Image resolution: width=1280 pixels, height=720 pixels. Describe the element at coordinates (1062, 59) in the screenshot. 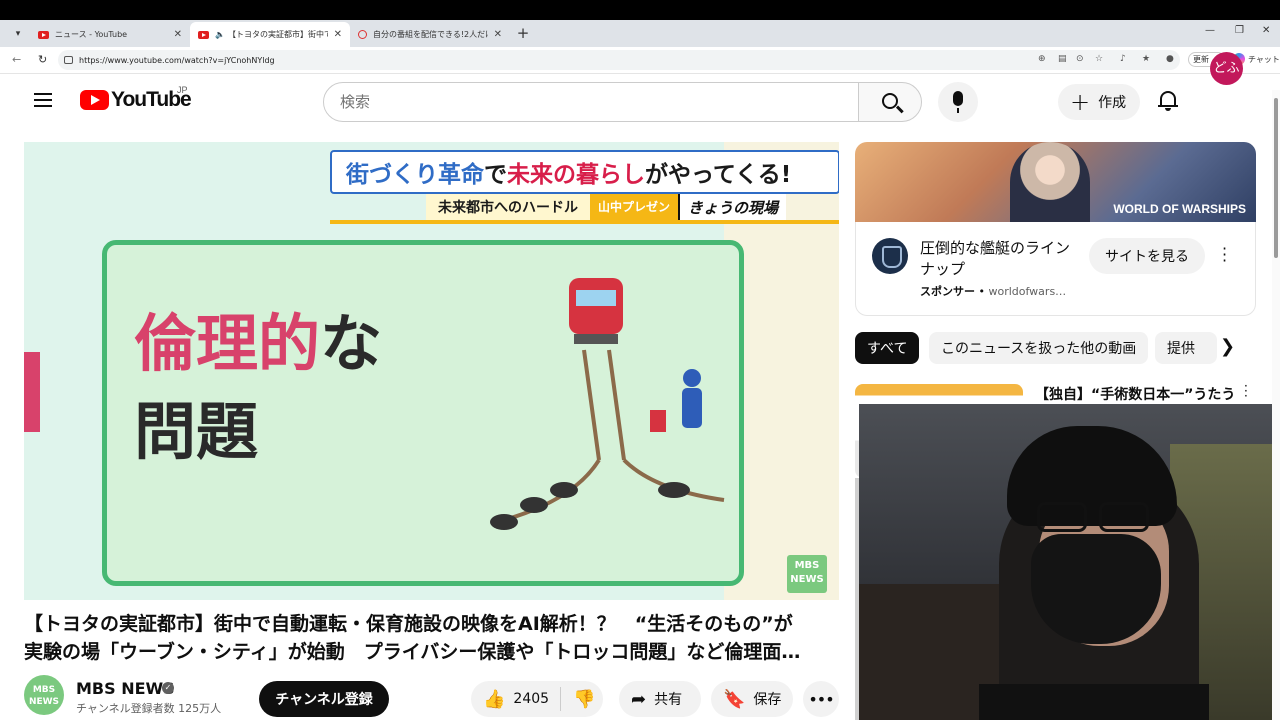

I see `reader-icon: ▤` at that location.